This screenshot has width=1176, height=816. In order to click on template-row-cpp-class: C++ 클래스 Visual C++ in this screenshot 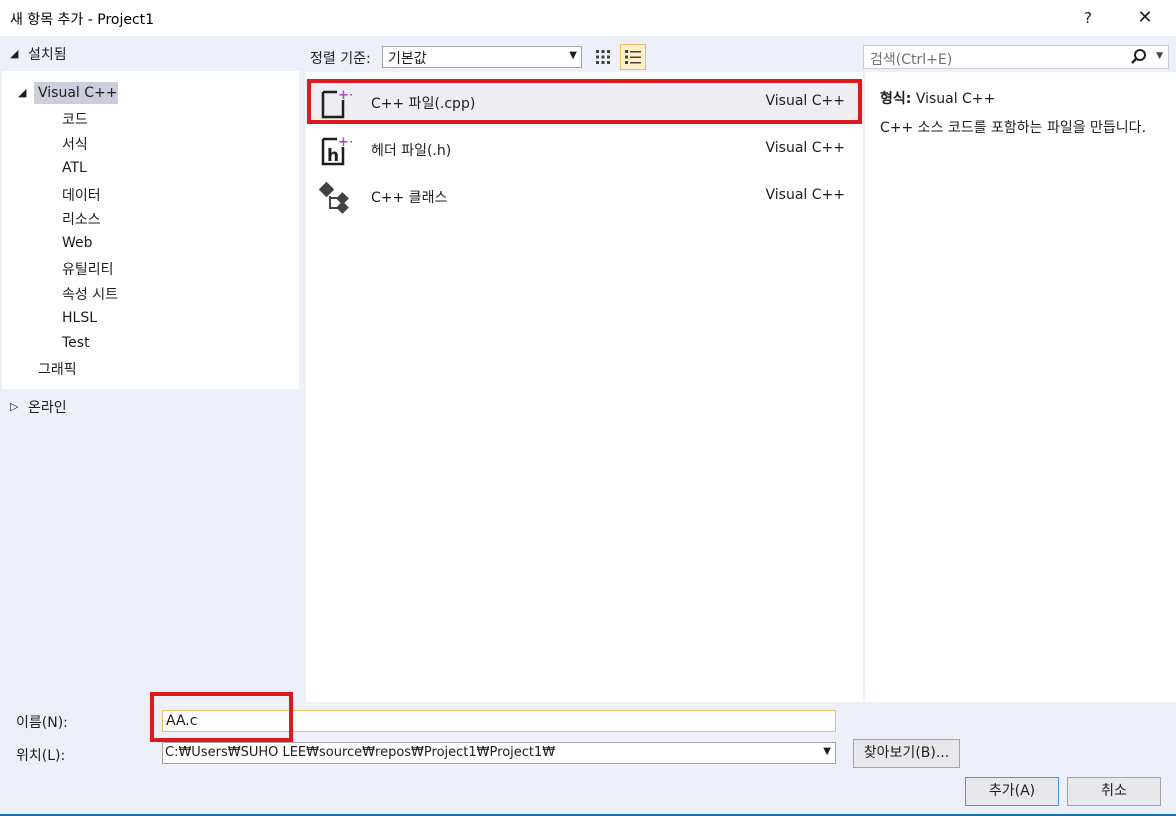, I will do `click(584, 196)`.